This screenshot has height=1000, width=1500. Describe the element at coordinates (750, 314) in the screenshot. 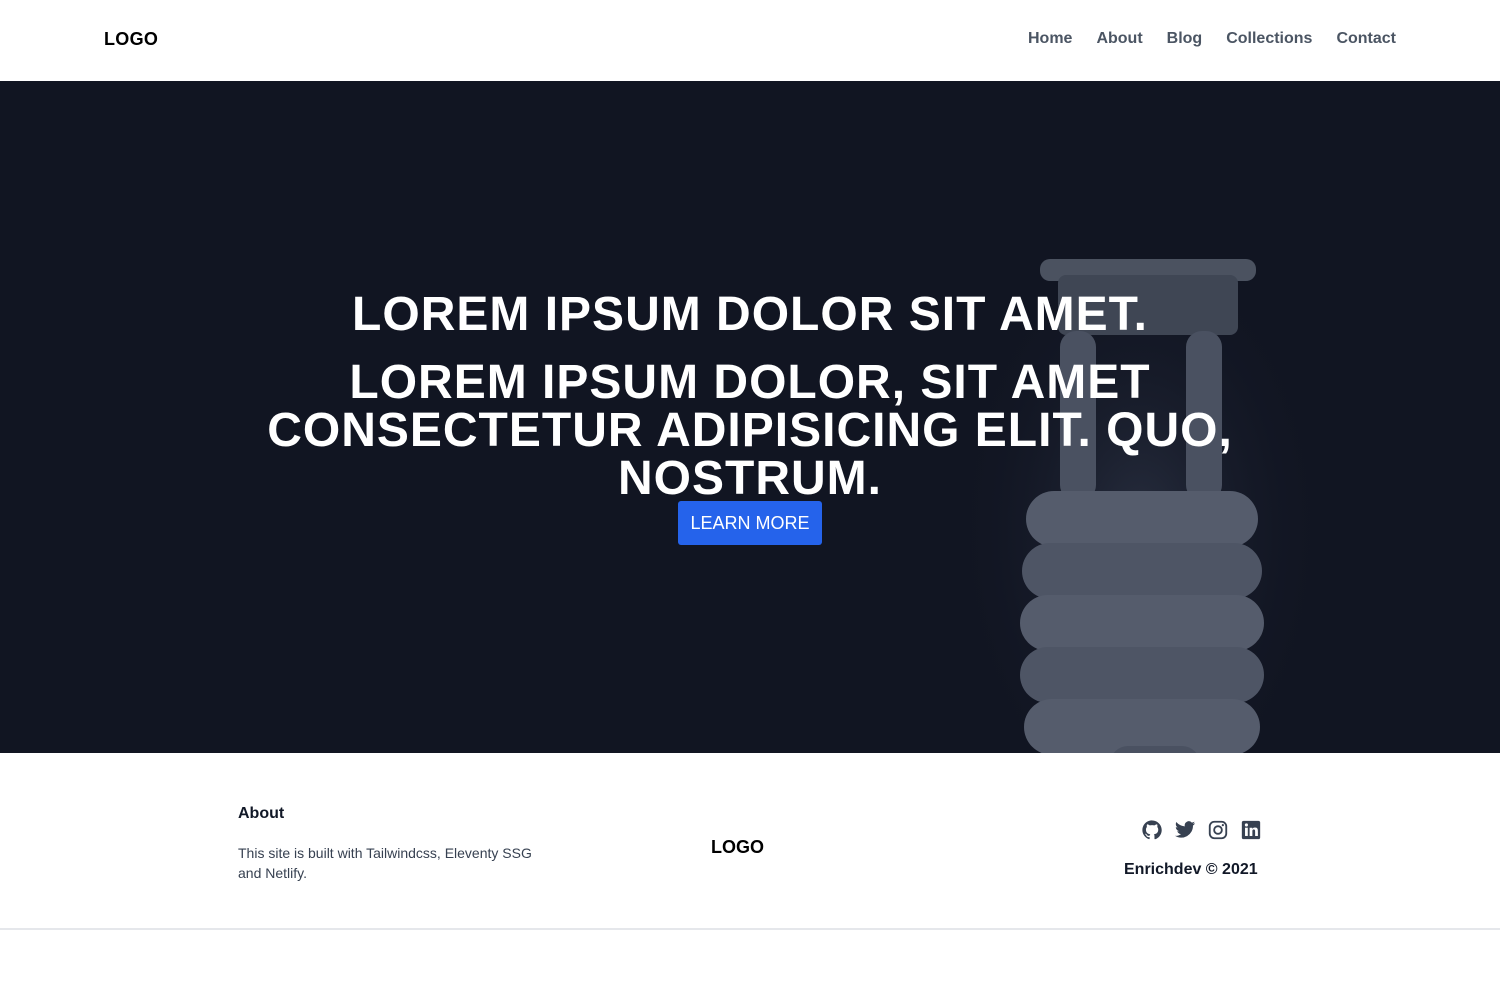

I see `hero-title: LOREM IPSUM DOLOR SIT AMET.` at that location.